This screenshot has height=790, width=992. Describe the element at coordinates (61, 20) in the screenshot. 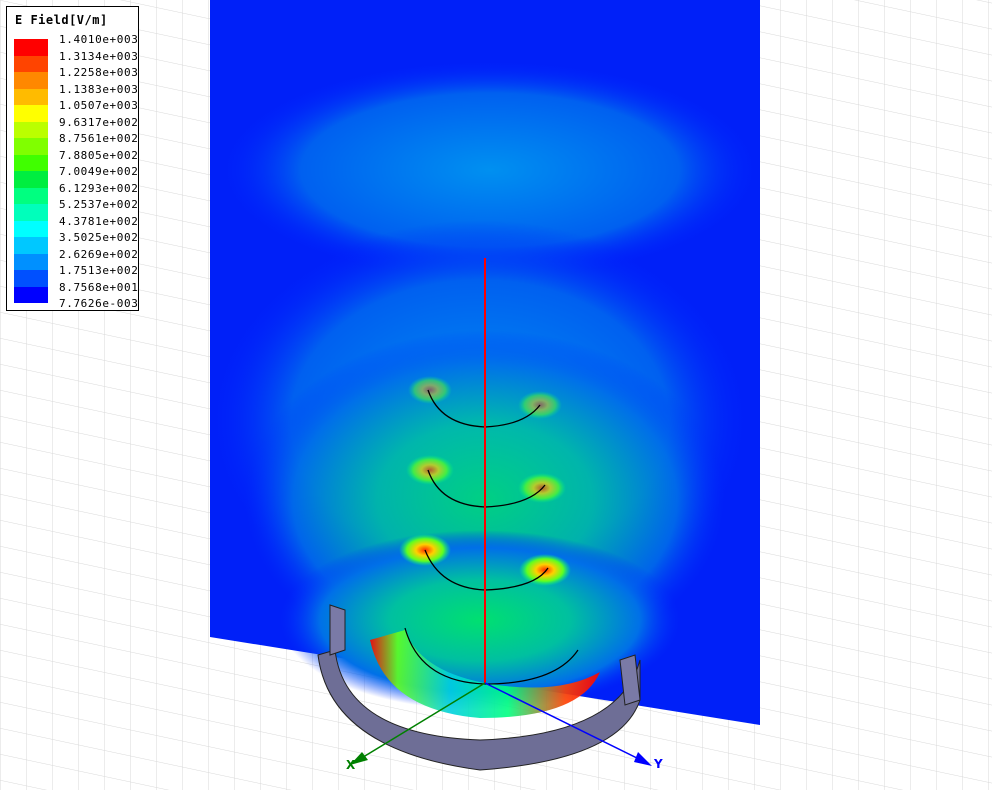

I see `legend-title: E Field[V/m]` at that location.